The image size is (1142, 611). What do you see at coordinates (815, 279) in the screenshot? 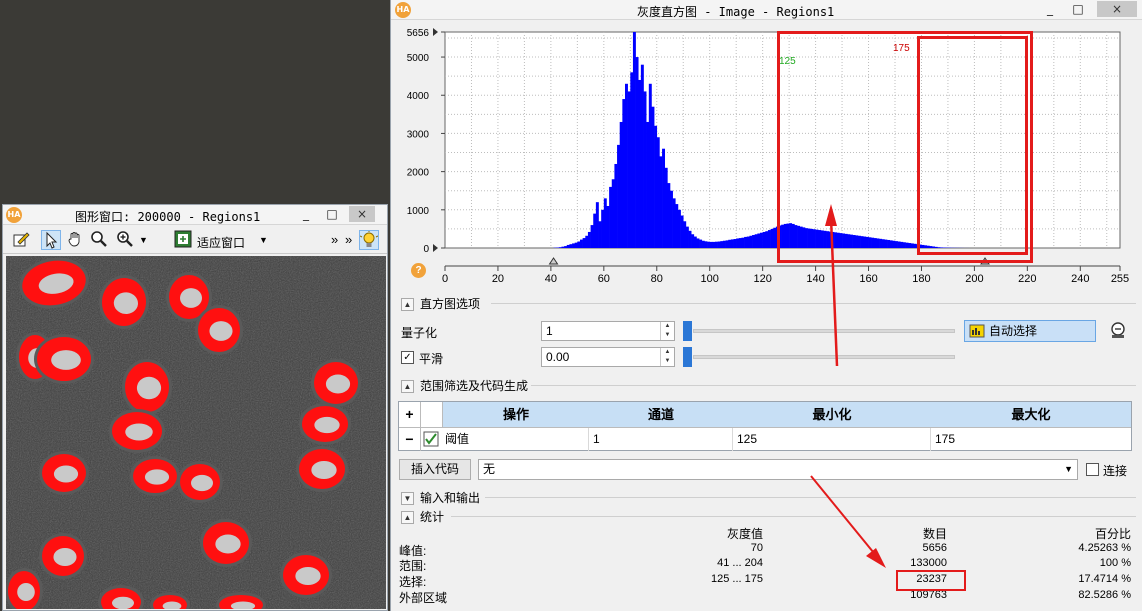
I see `x-tick-label: 140` at bounding box center [815, 279].